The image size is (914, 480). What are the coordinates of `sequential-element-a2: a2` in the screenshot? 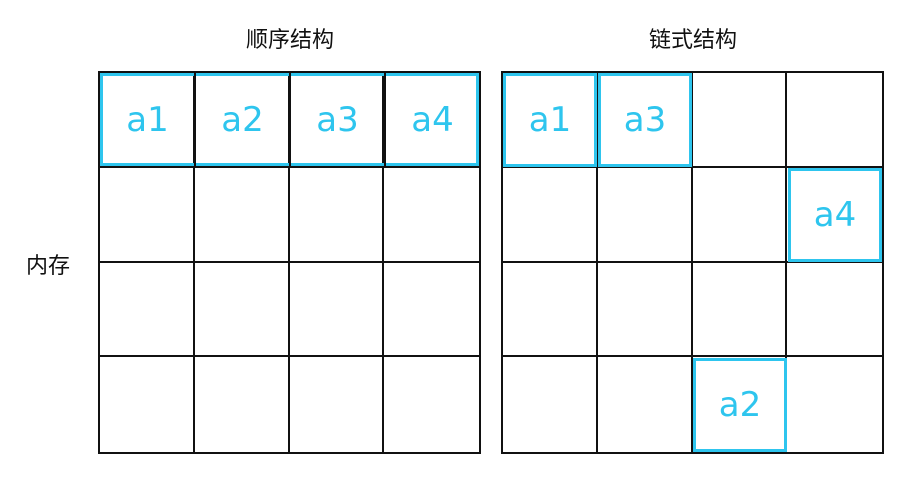 It's located at (242, 119).